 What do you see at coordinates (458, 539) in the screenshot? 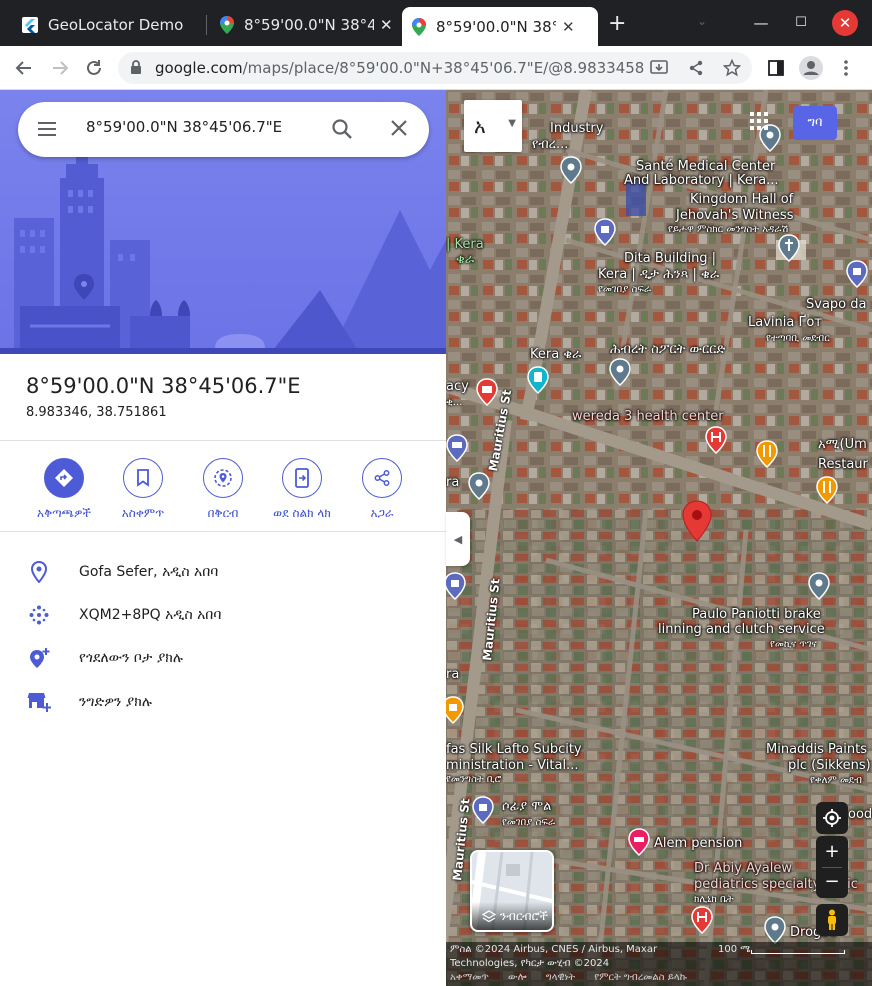
I see `collapse-panel-button: ◀` at bounding box center [458, 539].